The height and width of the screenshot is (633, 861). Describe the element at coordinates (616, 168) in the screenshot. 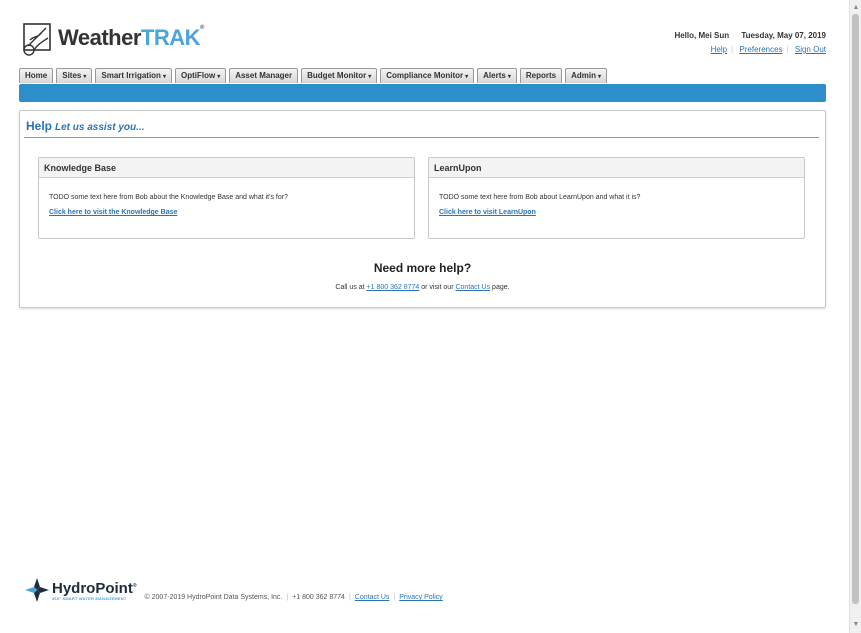

I see `card-title: LearnUpon` at that location.